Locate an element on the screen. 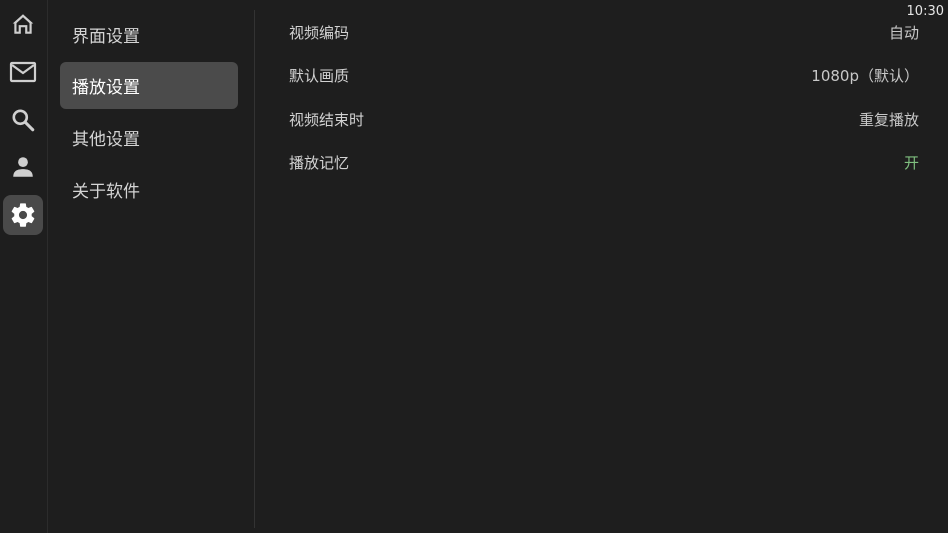  rail-mail-button is located at coordinates (23, 72).